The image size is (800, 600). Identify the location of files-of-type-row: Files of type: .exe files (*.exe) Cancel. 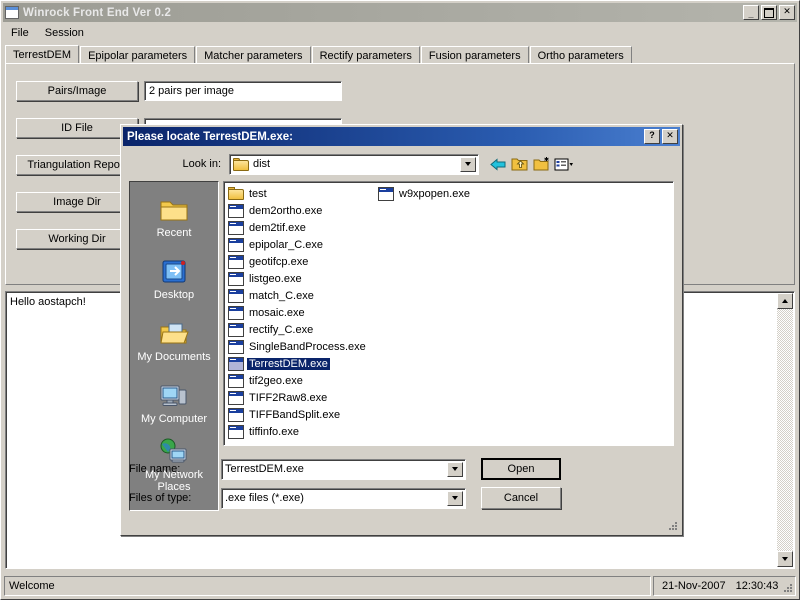
(402, 498).